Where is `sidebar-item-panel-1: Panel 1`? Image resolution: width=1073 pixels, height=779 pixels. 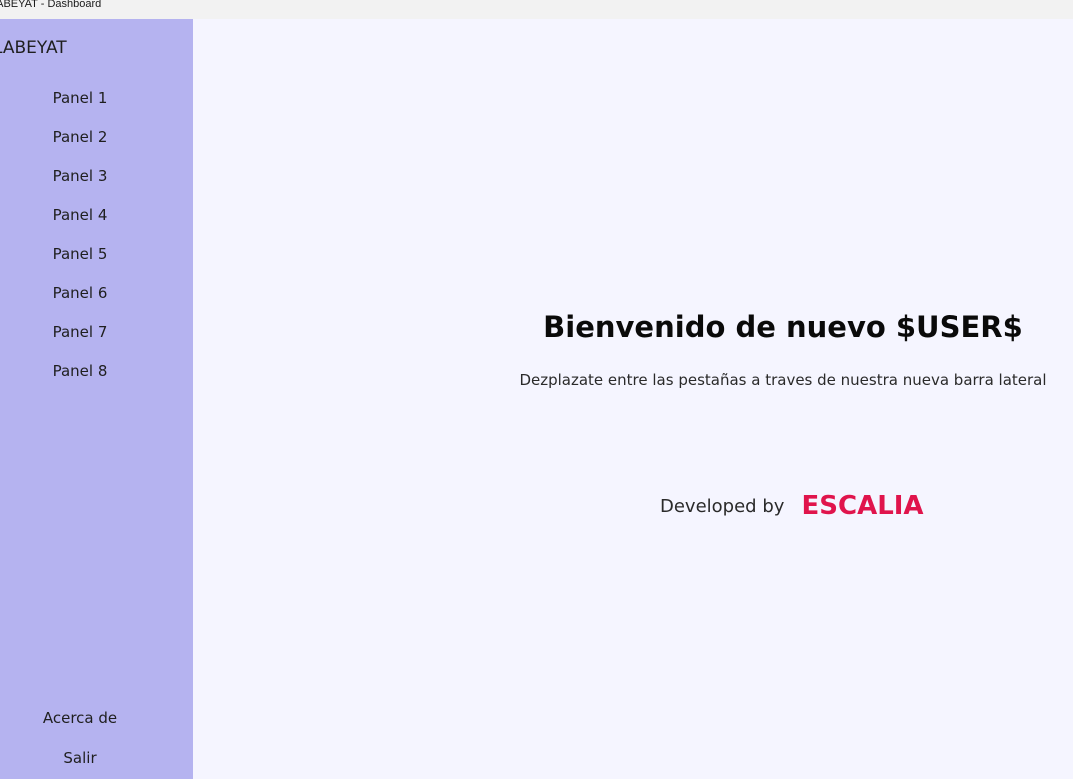
sidebar-item-panel-1: Panel 1 is located at coordinates (80, 98).